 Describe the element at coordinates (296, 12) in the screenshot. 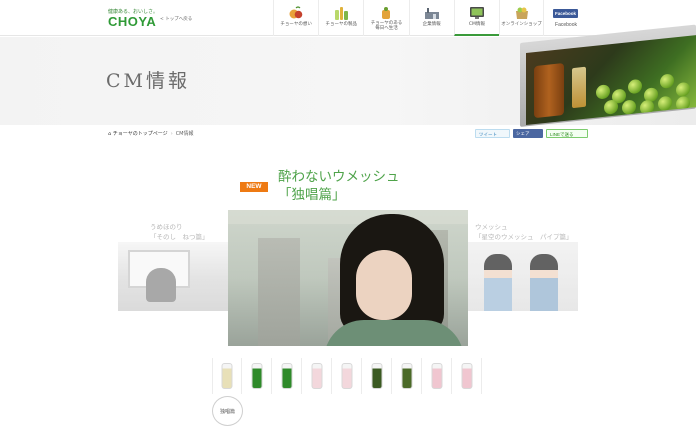

I see `fruit-icon` at that location.